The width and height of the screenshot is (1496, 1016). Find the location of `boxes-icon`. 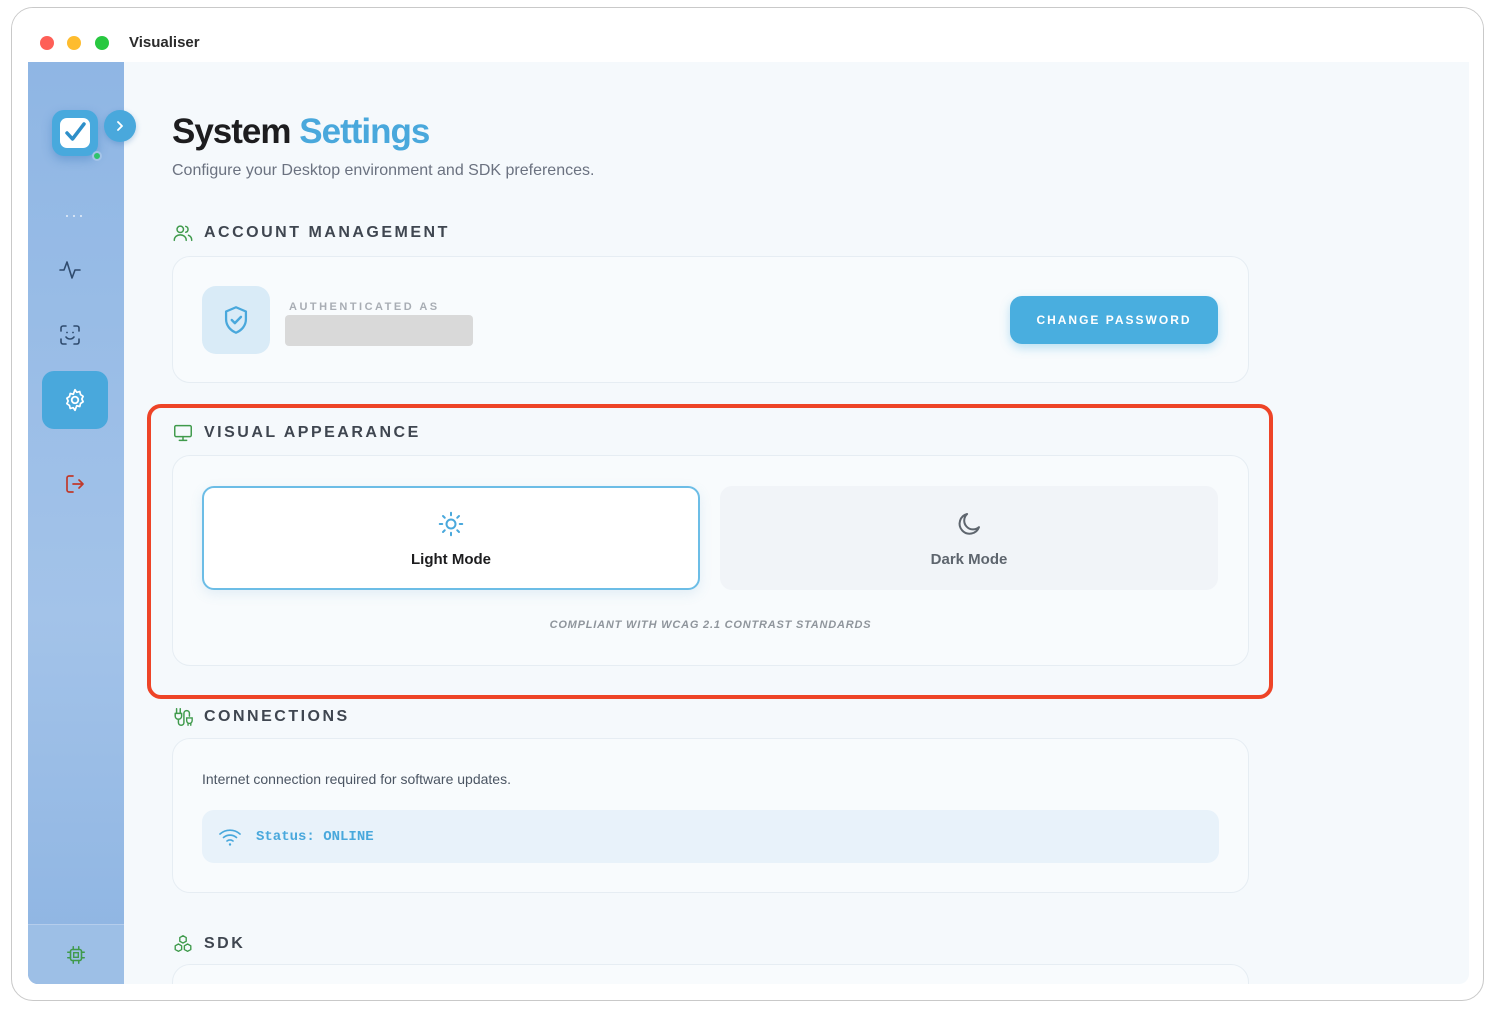

boxes-icon is located at coordinates (183, 944).